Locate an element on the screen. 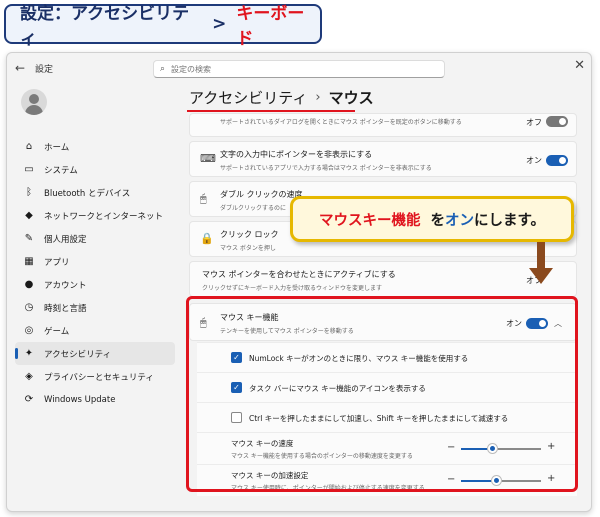 This screenshot has width=600, height=517. title-badge: 設定：アクセシビリティ > キーボード is located at coordinates (163, 26).